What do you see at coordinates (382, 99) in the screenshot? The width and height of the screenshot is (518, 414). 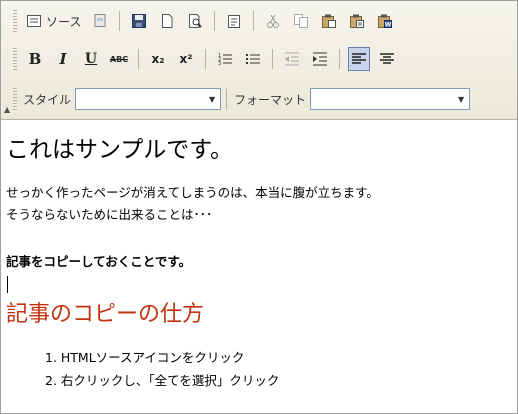 I see `format-value` at bounding box center [382, 99].